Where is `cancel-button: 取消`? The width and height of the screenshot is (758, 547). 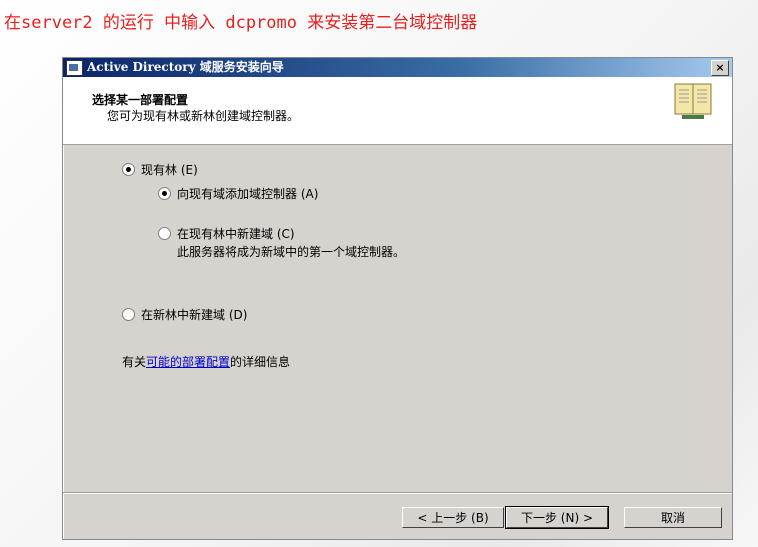 cancel-button: 取消 is located at coordinates (673, 517).